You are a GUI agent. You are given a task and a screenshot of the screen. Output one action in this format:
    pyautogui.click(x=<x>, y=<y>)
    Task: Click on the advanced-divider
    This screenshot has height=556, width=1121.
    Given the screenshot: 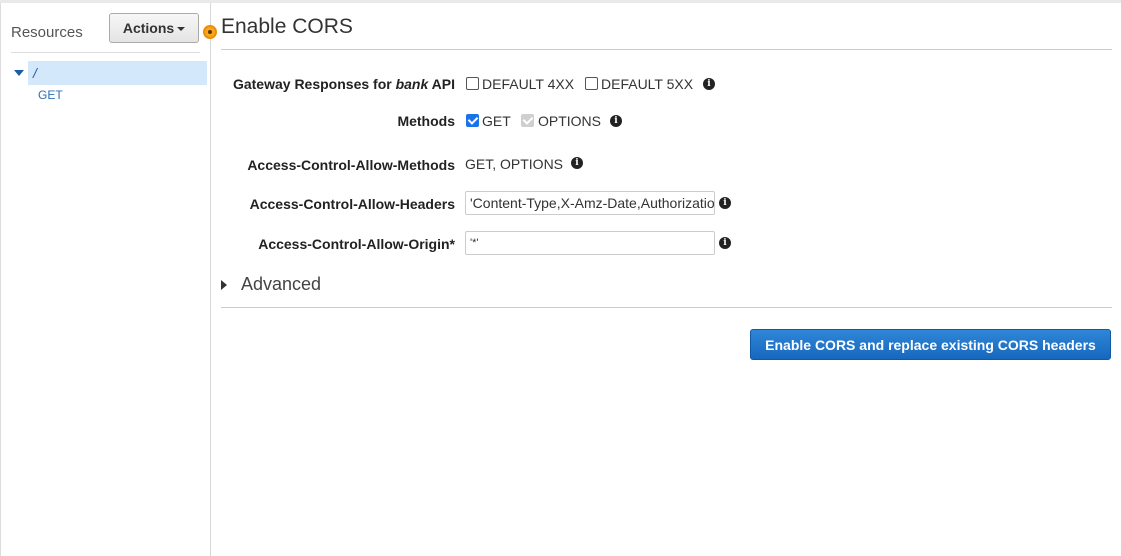 What is the action you would take?
    pyautogui.click(x=666, y=307)
    